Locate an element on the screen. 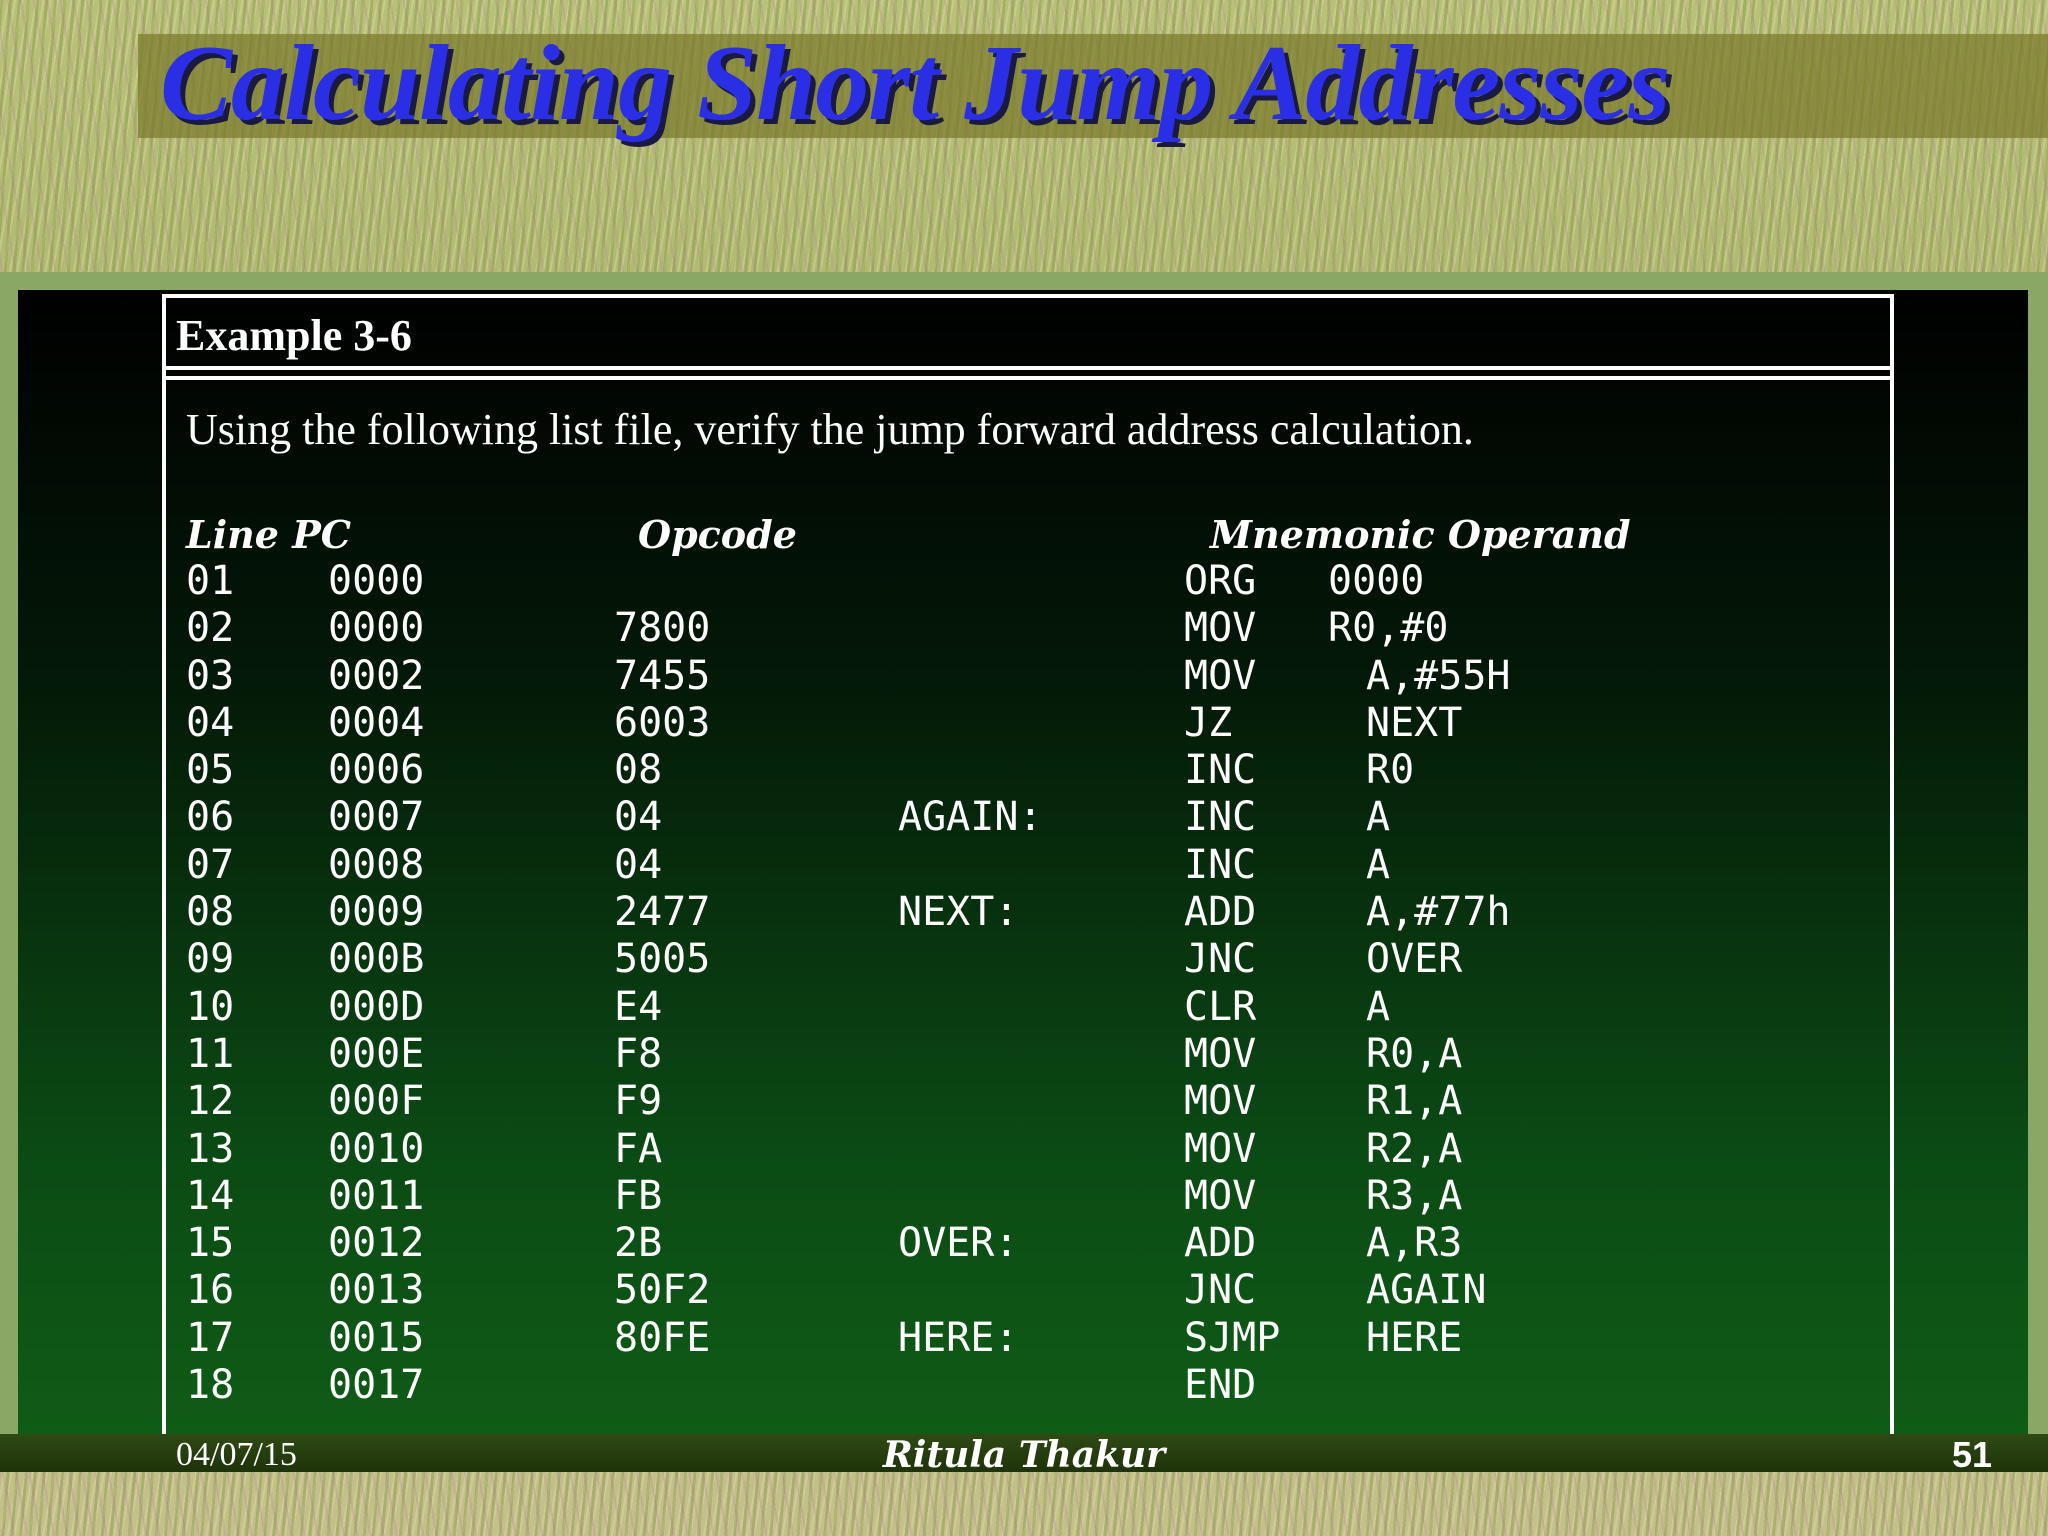  opcode-cell: 04 is located at coordinates (638, 817).